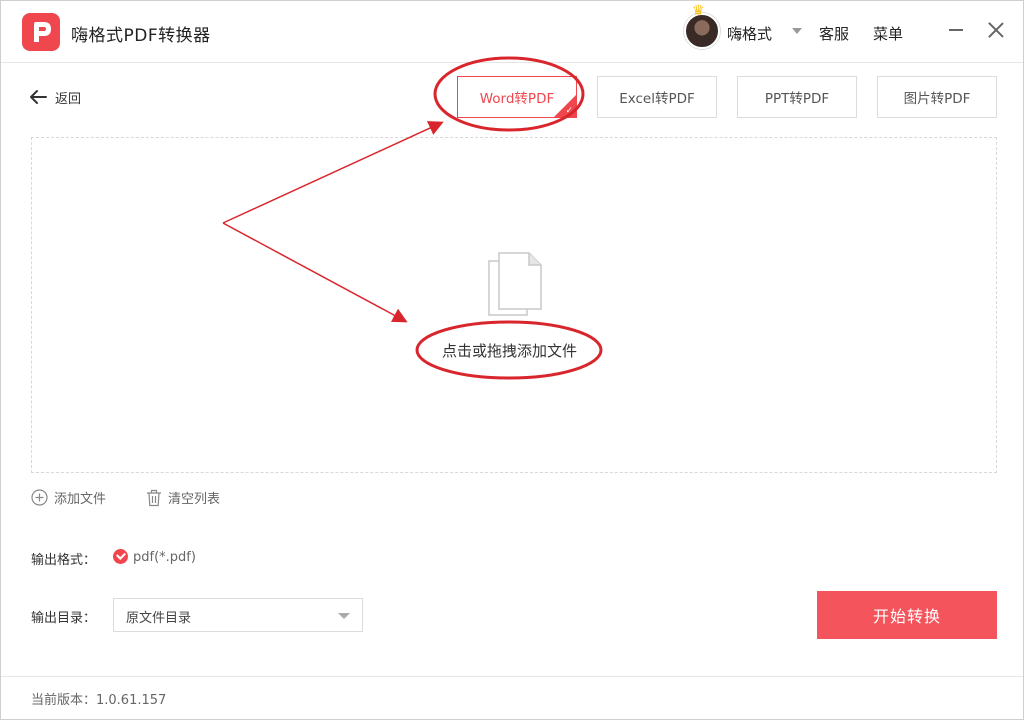 The image size is (1024, 720). Describe the element at coordinates (41, 32) in the screenshot. I see `pdf-logo-icon` at that location.